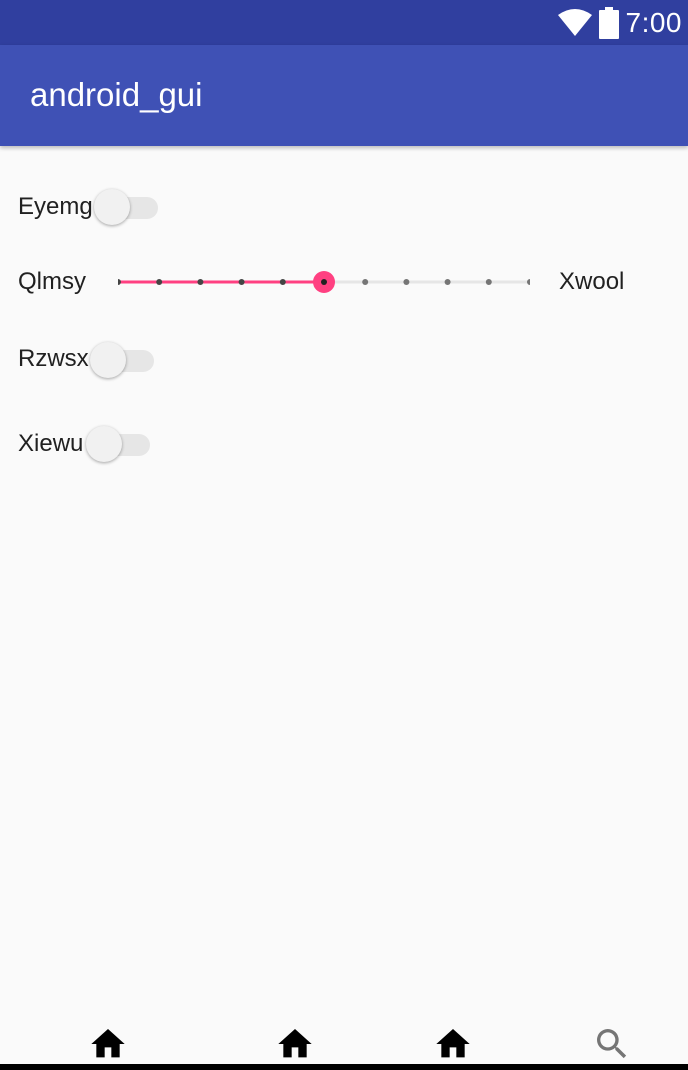  Describe the element at coordinates (344, 1042) in the screenshot. I see `bottom-nav` at that location.